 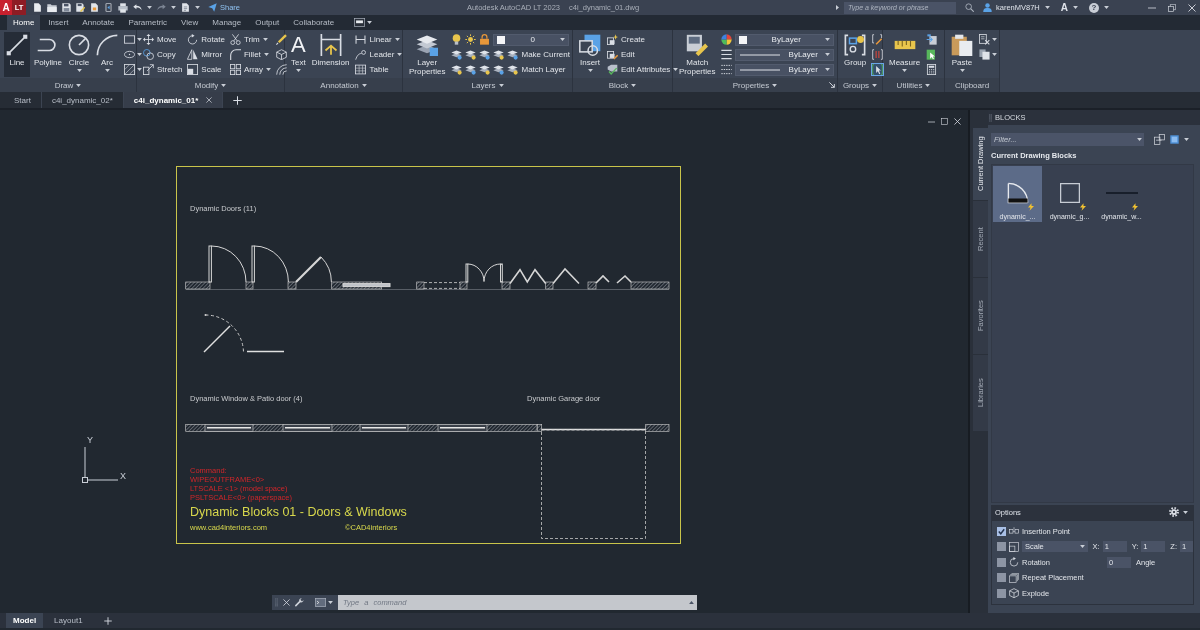 I want to click on ellipse-icon, so click(x=129, y=54).